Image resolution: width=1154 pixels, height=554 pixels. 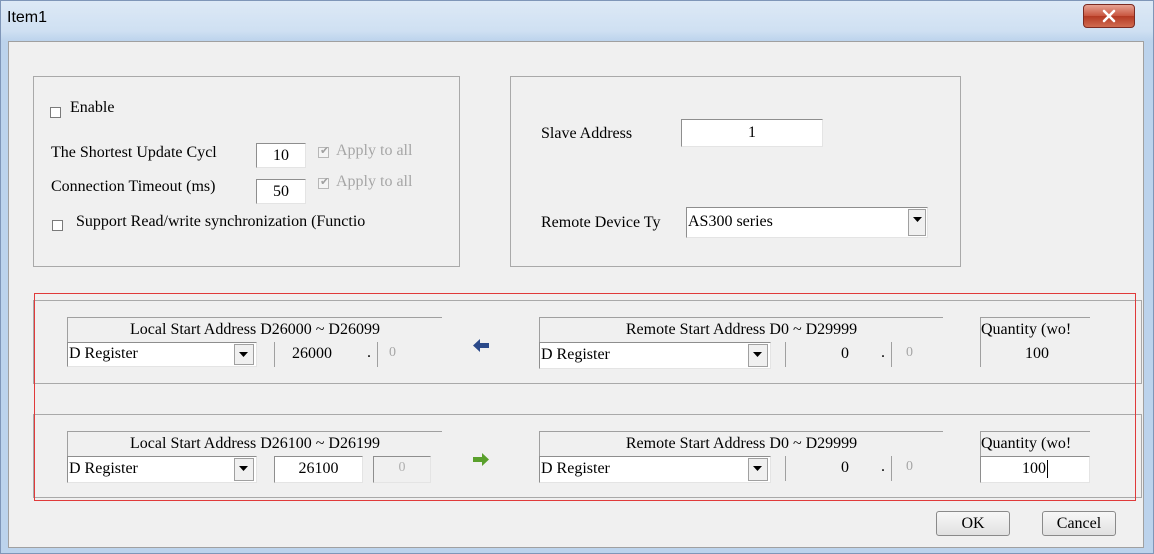 What do you see at coordinates (57, 225) in the screenshot?
I see `sync-checkbox` at bounding box center [57, 225].